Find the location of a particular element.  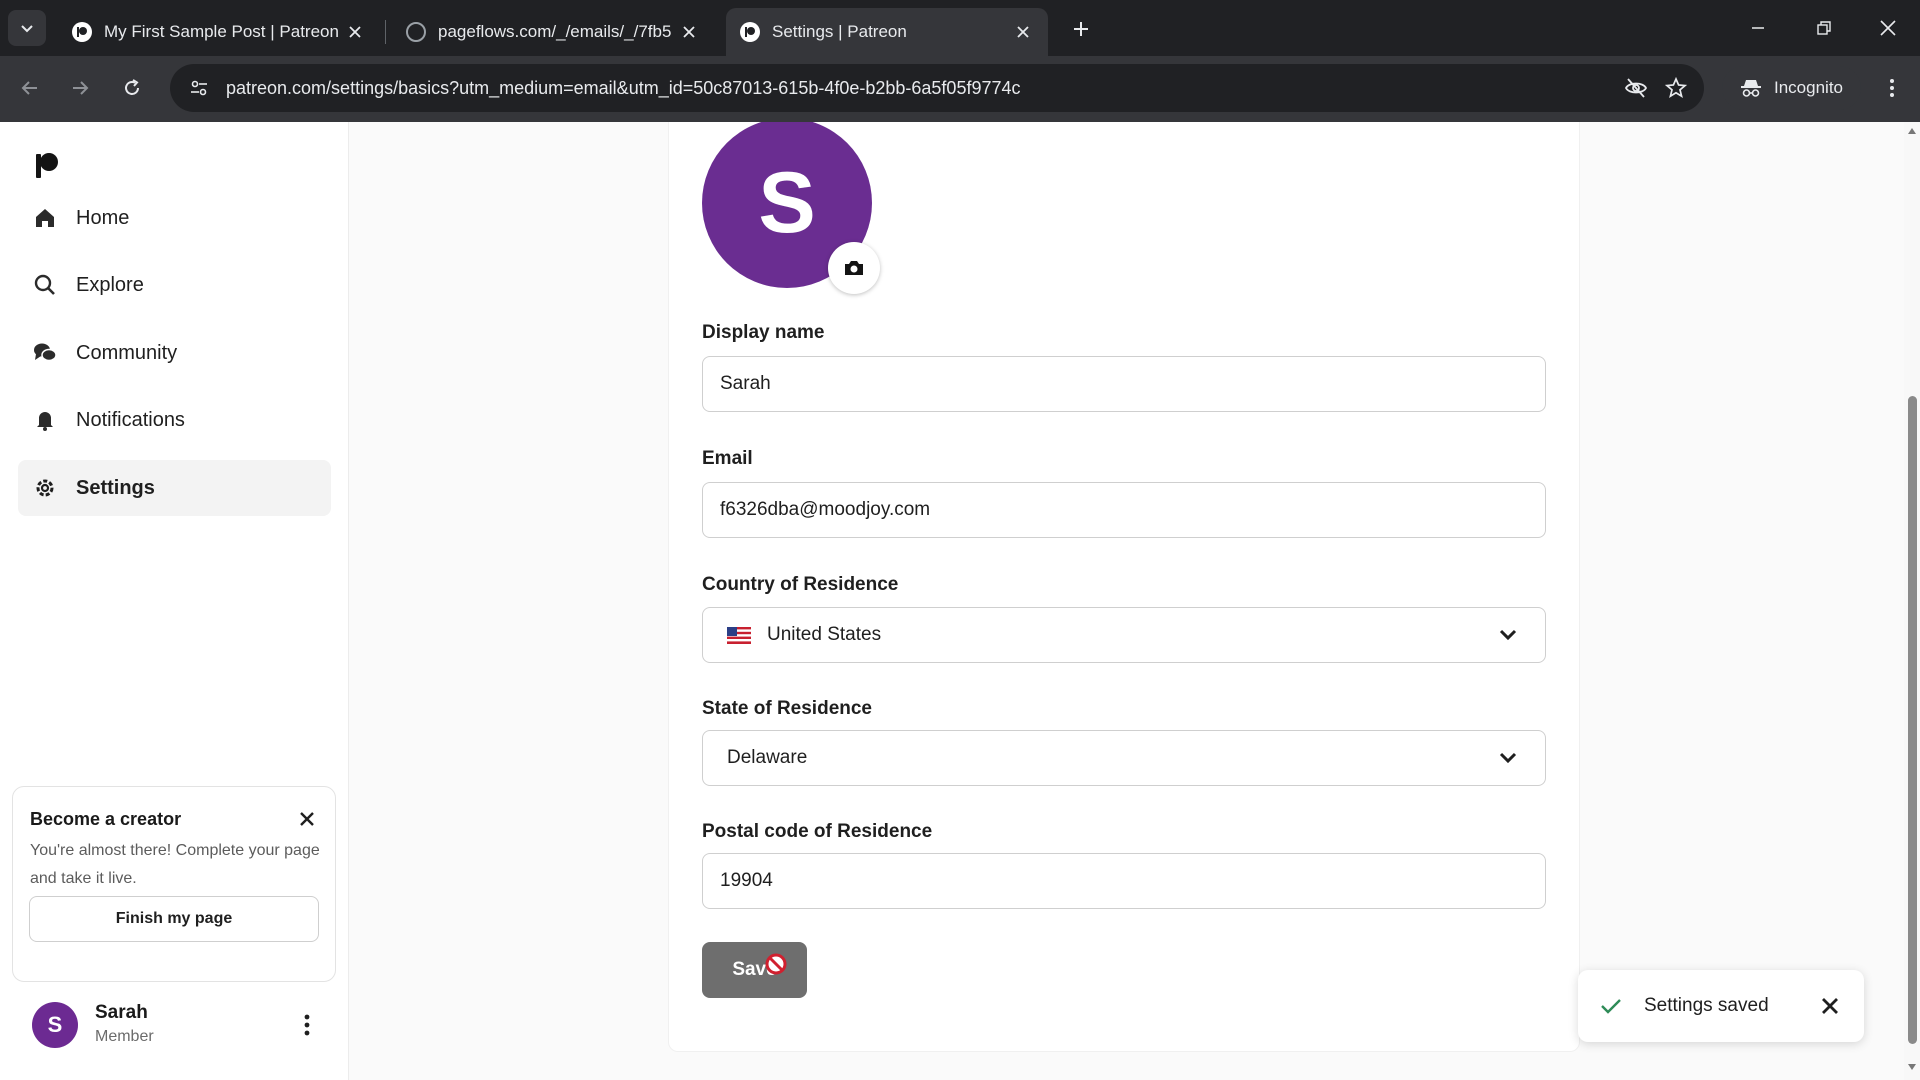

change-photo-button is located at coordinates (854, 268).